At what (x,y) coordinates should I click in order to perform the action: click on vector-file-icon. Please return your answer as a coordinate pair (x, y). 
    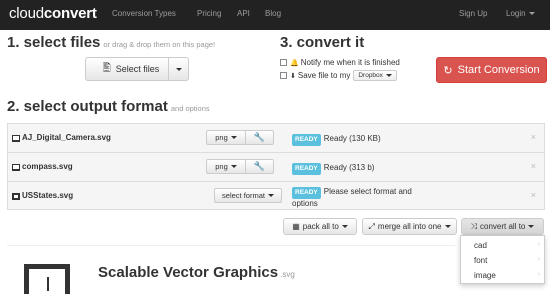
    Looking at the image, I should click on (16, 196).